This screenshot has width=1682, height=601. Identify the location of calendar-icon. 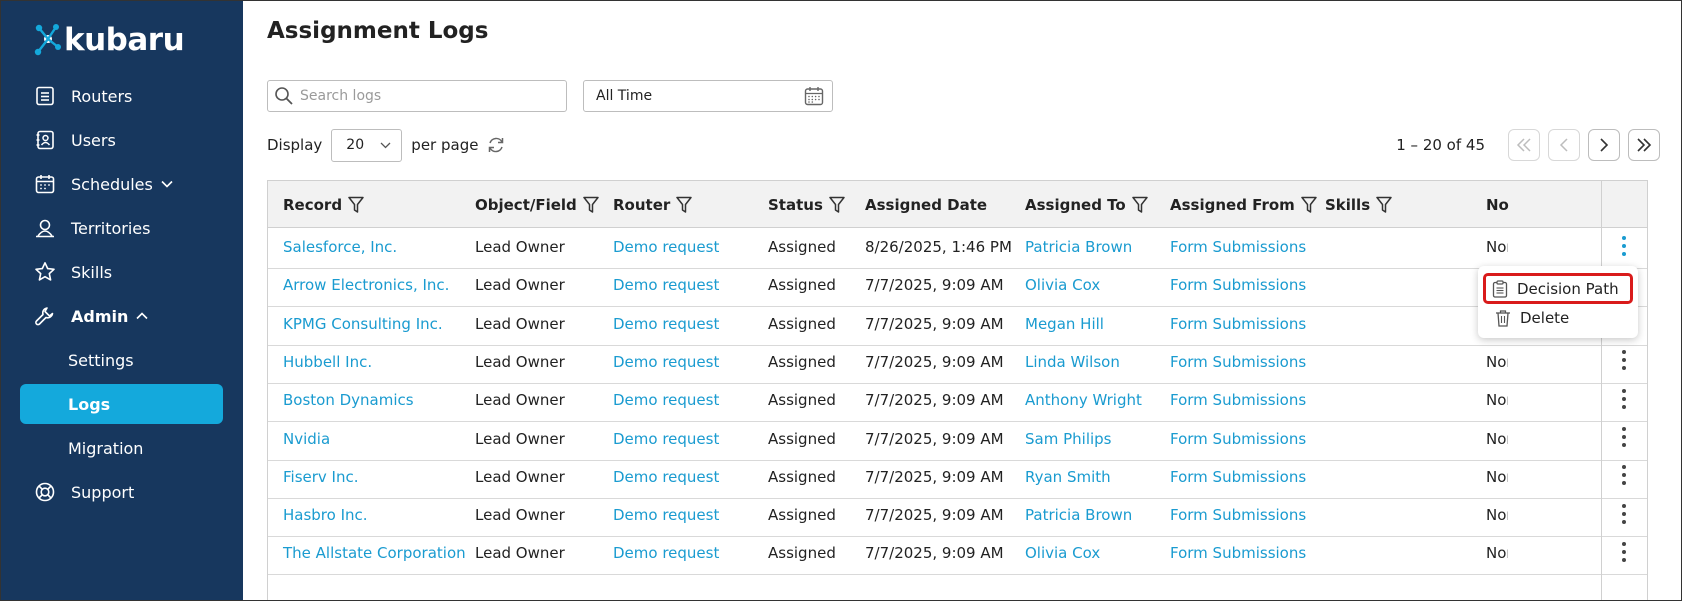
(814, 96).